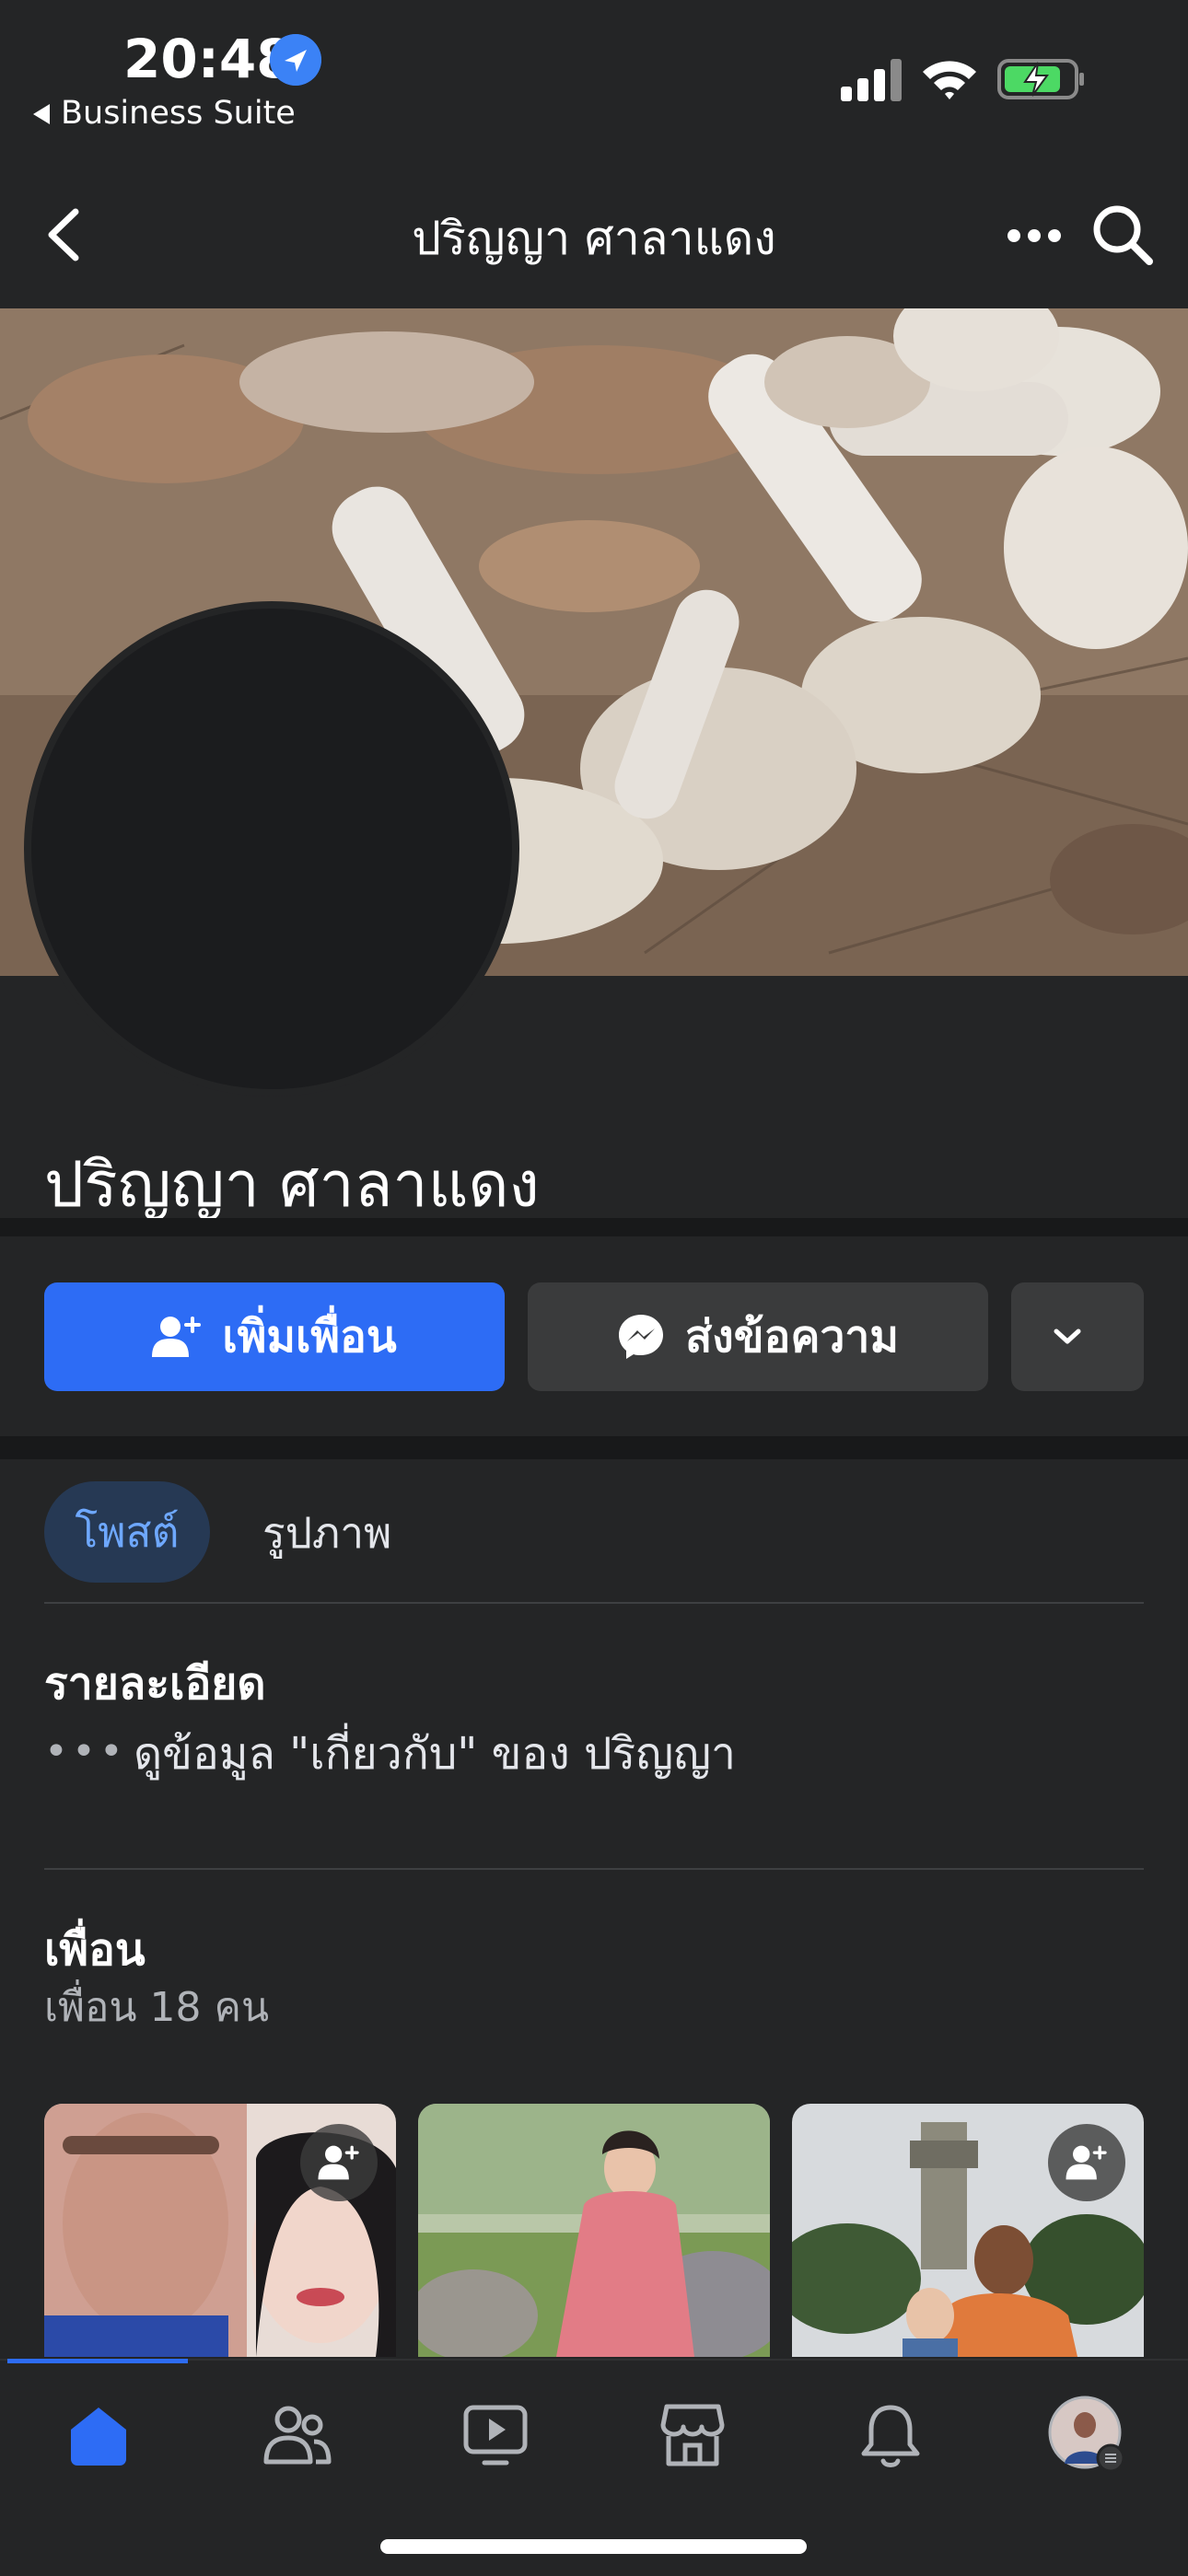 Image resolution: width=1188 pixels, height=2576 pixels. Describe the element at coordinates (593, 2546) in the screenshot. I see `home-indicator` at that location.